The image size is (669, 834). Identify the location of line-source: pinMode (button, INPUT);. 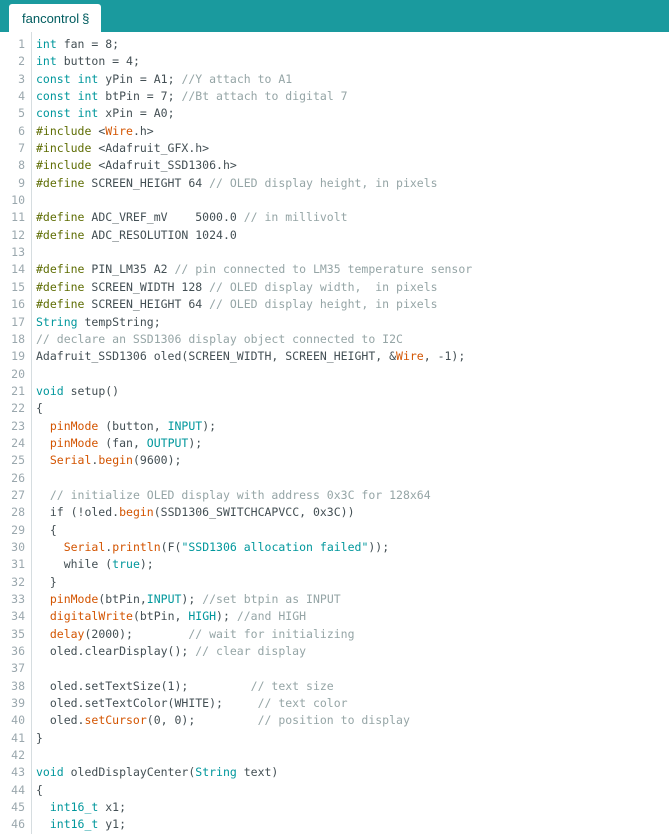
(123, 426).